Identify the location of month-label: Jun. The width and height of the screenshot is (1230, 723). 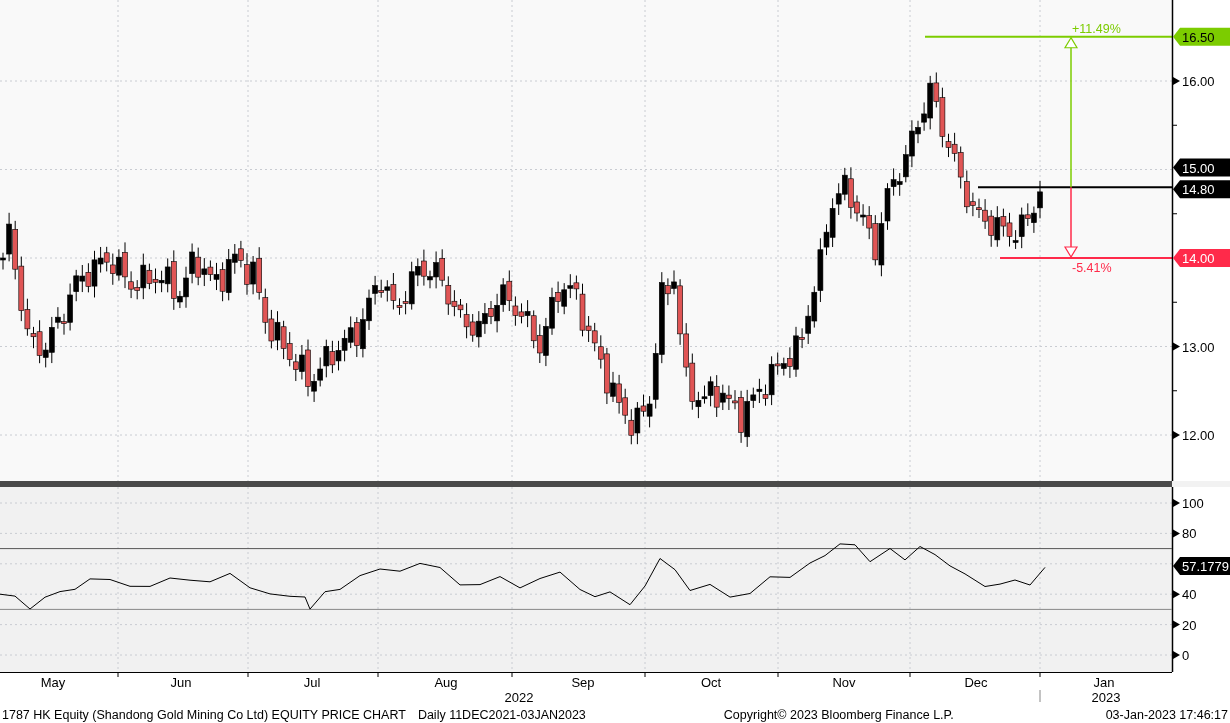
(181, 682).